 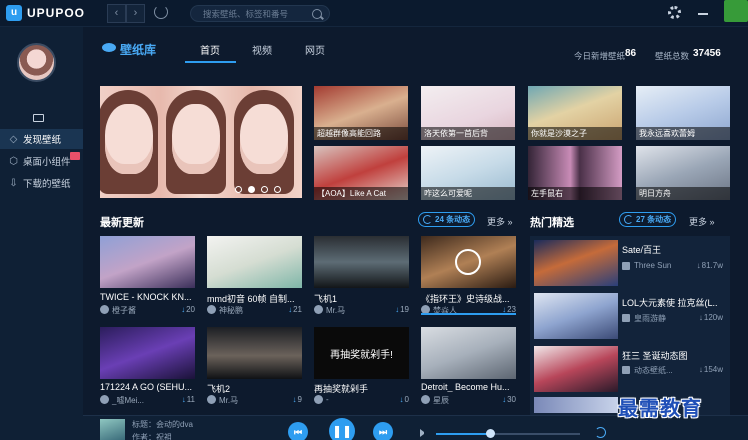 I want to click on sidebar-item-label: 发现壁纸, so click(x=42, y=140).